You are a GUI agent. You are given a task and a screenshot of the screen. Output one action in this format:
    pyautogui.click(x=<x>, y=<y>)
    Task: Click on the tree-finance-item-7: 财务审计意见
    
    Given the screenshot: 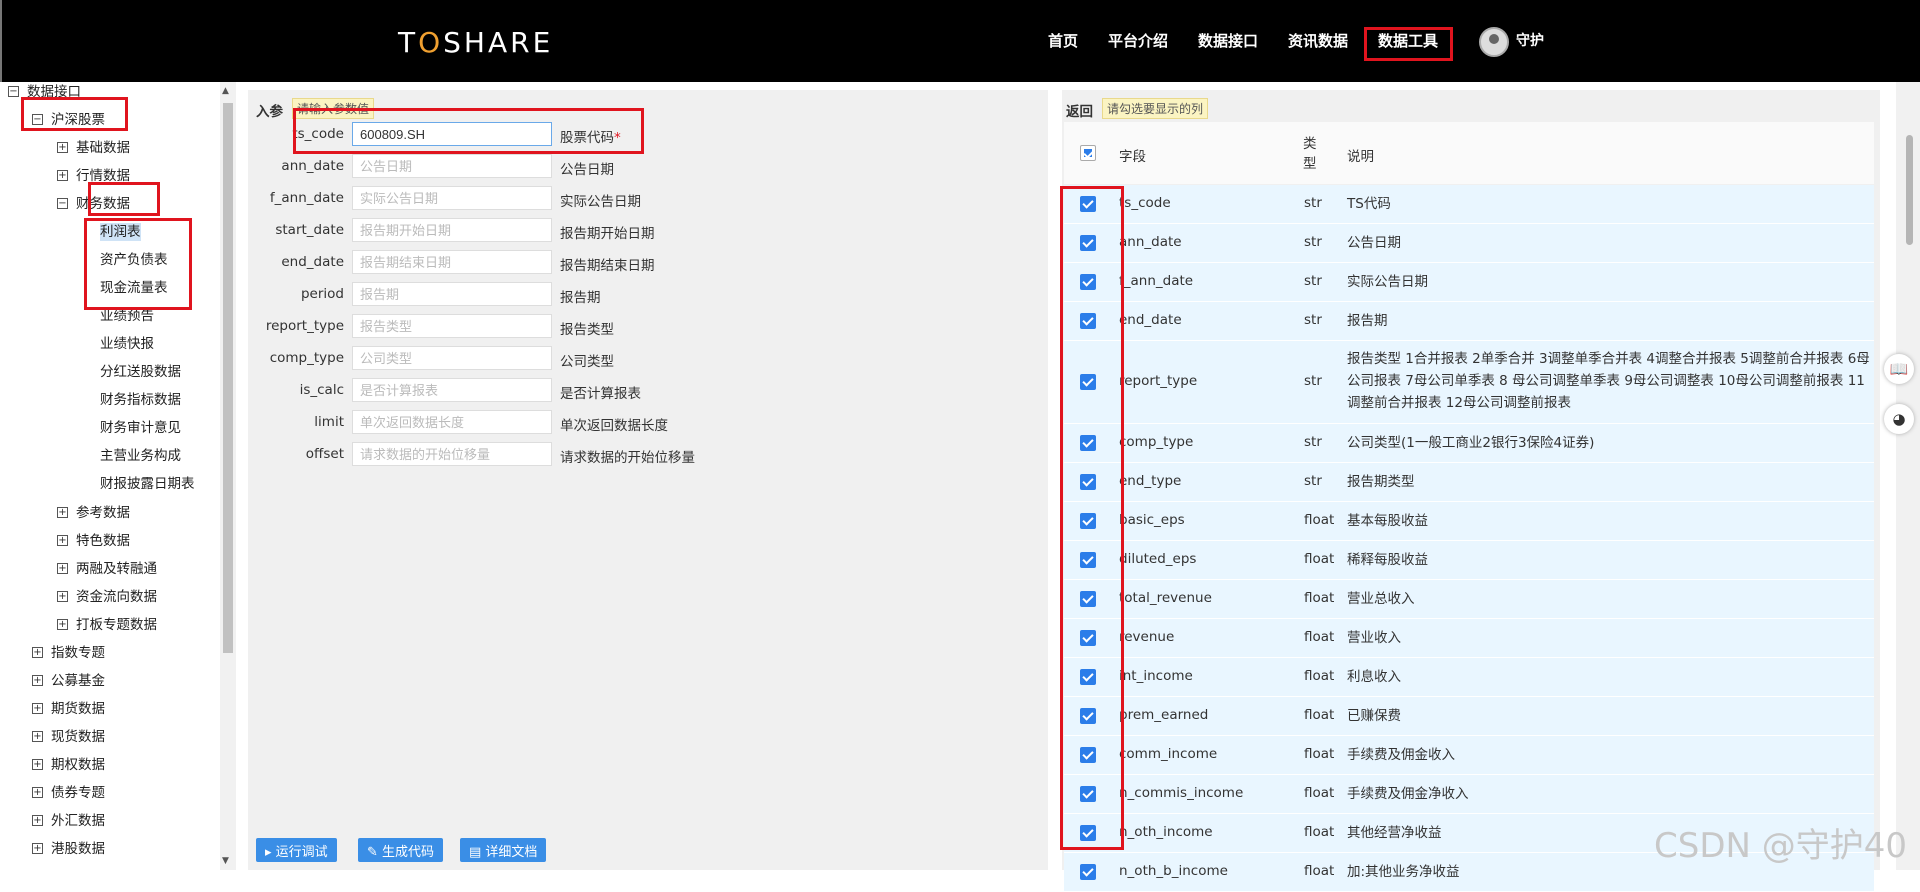 What is the action you would take?
    pyautogui.click(x=140, y=428)
    